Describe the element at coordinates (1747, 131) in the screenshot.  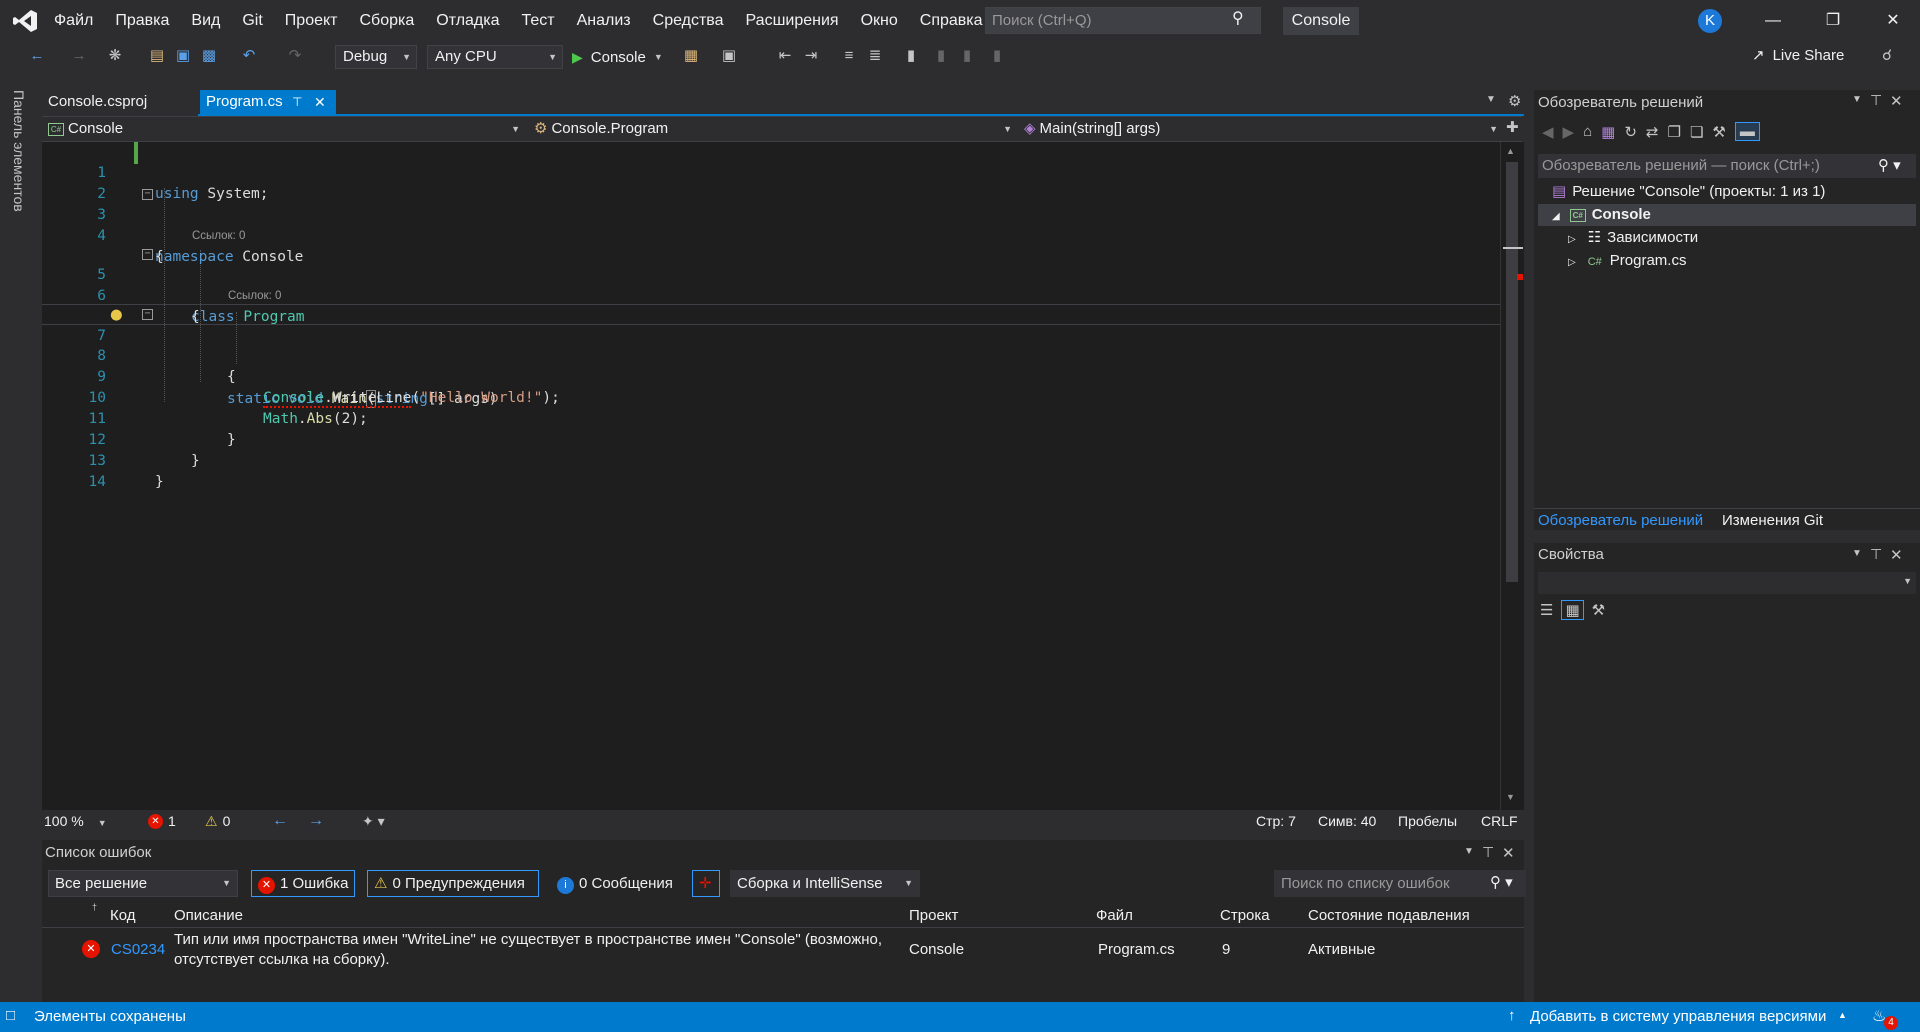
I see `preview-icon: ▬` at that location.